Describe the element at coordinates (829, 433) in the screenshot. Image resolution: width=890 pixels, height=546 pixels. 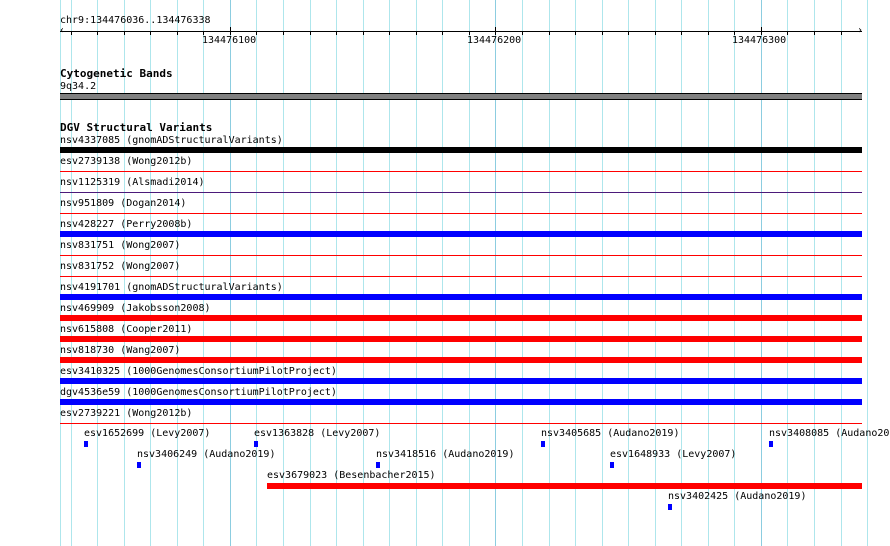
I see `feature-label: nsv3408085 (Audano2019)` at that location.